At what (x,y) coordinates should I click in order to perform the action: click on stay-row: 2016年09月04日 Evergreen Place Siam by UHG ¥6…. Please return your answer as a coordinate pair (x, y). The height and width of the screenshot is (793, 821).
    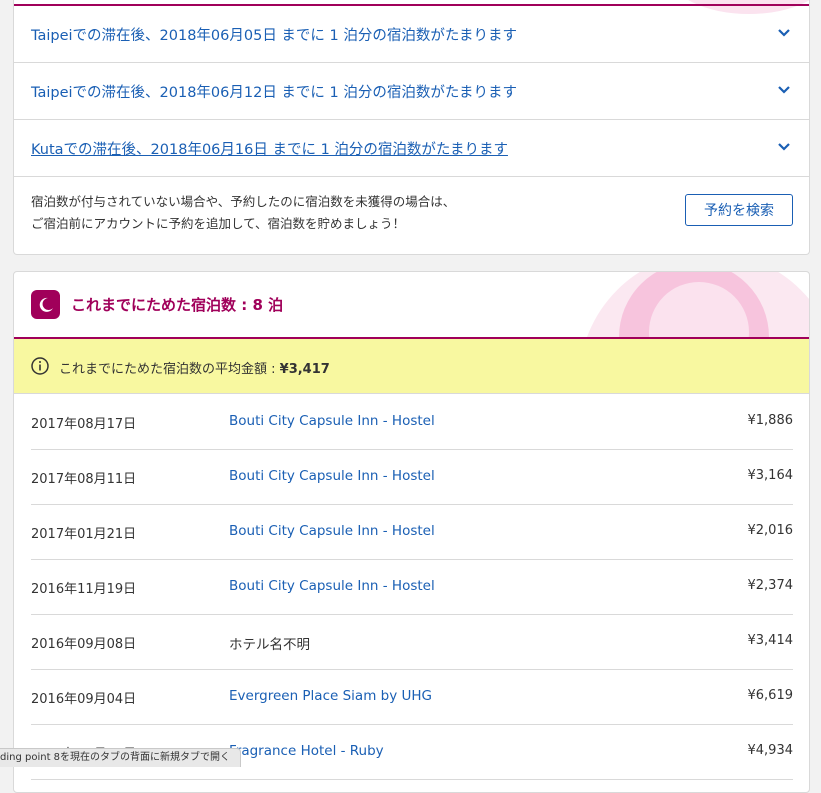
    Looking at the image, I should click on (412, 697).